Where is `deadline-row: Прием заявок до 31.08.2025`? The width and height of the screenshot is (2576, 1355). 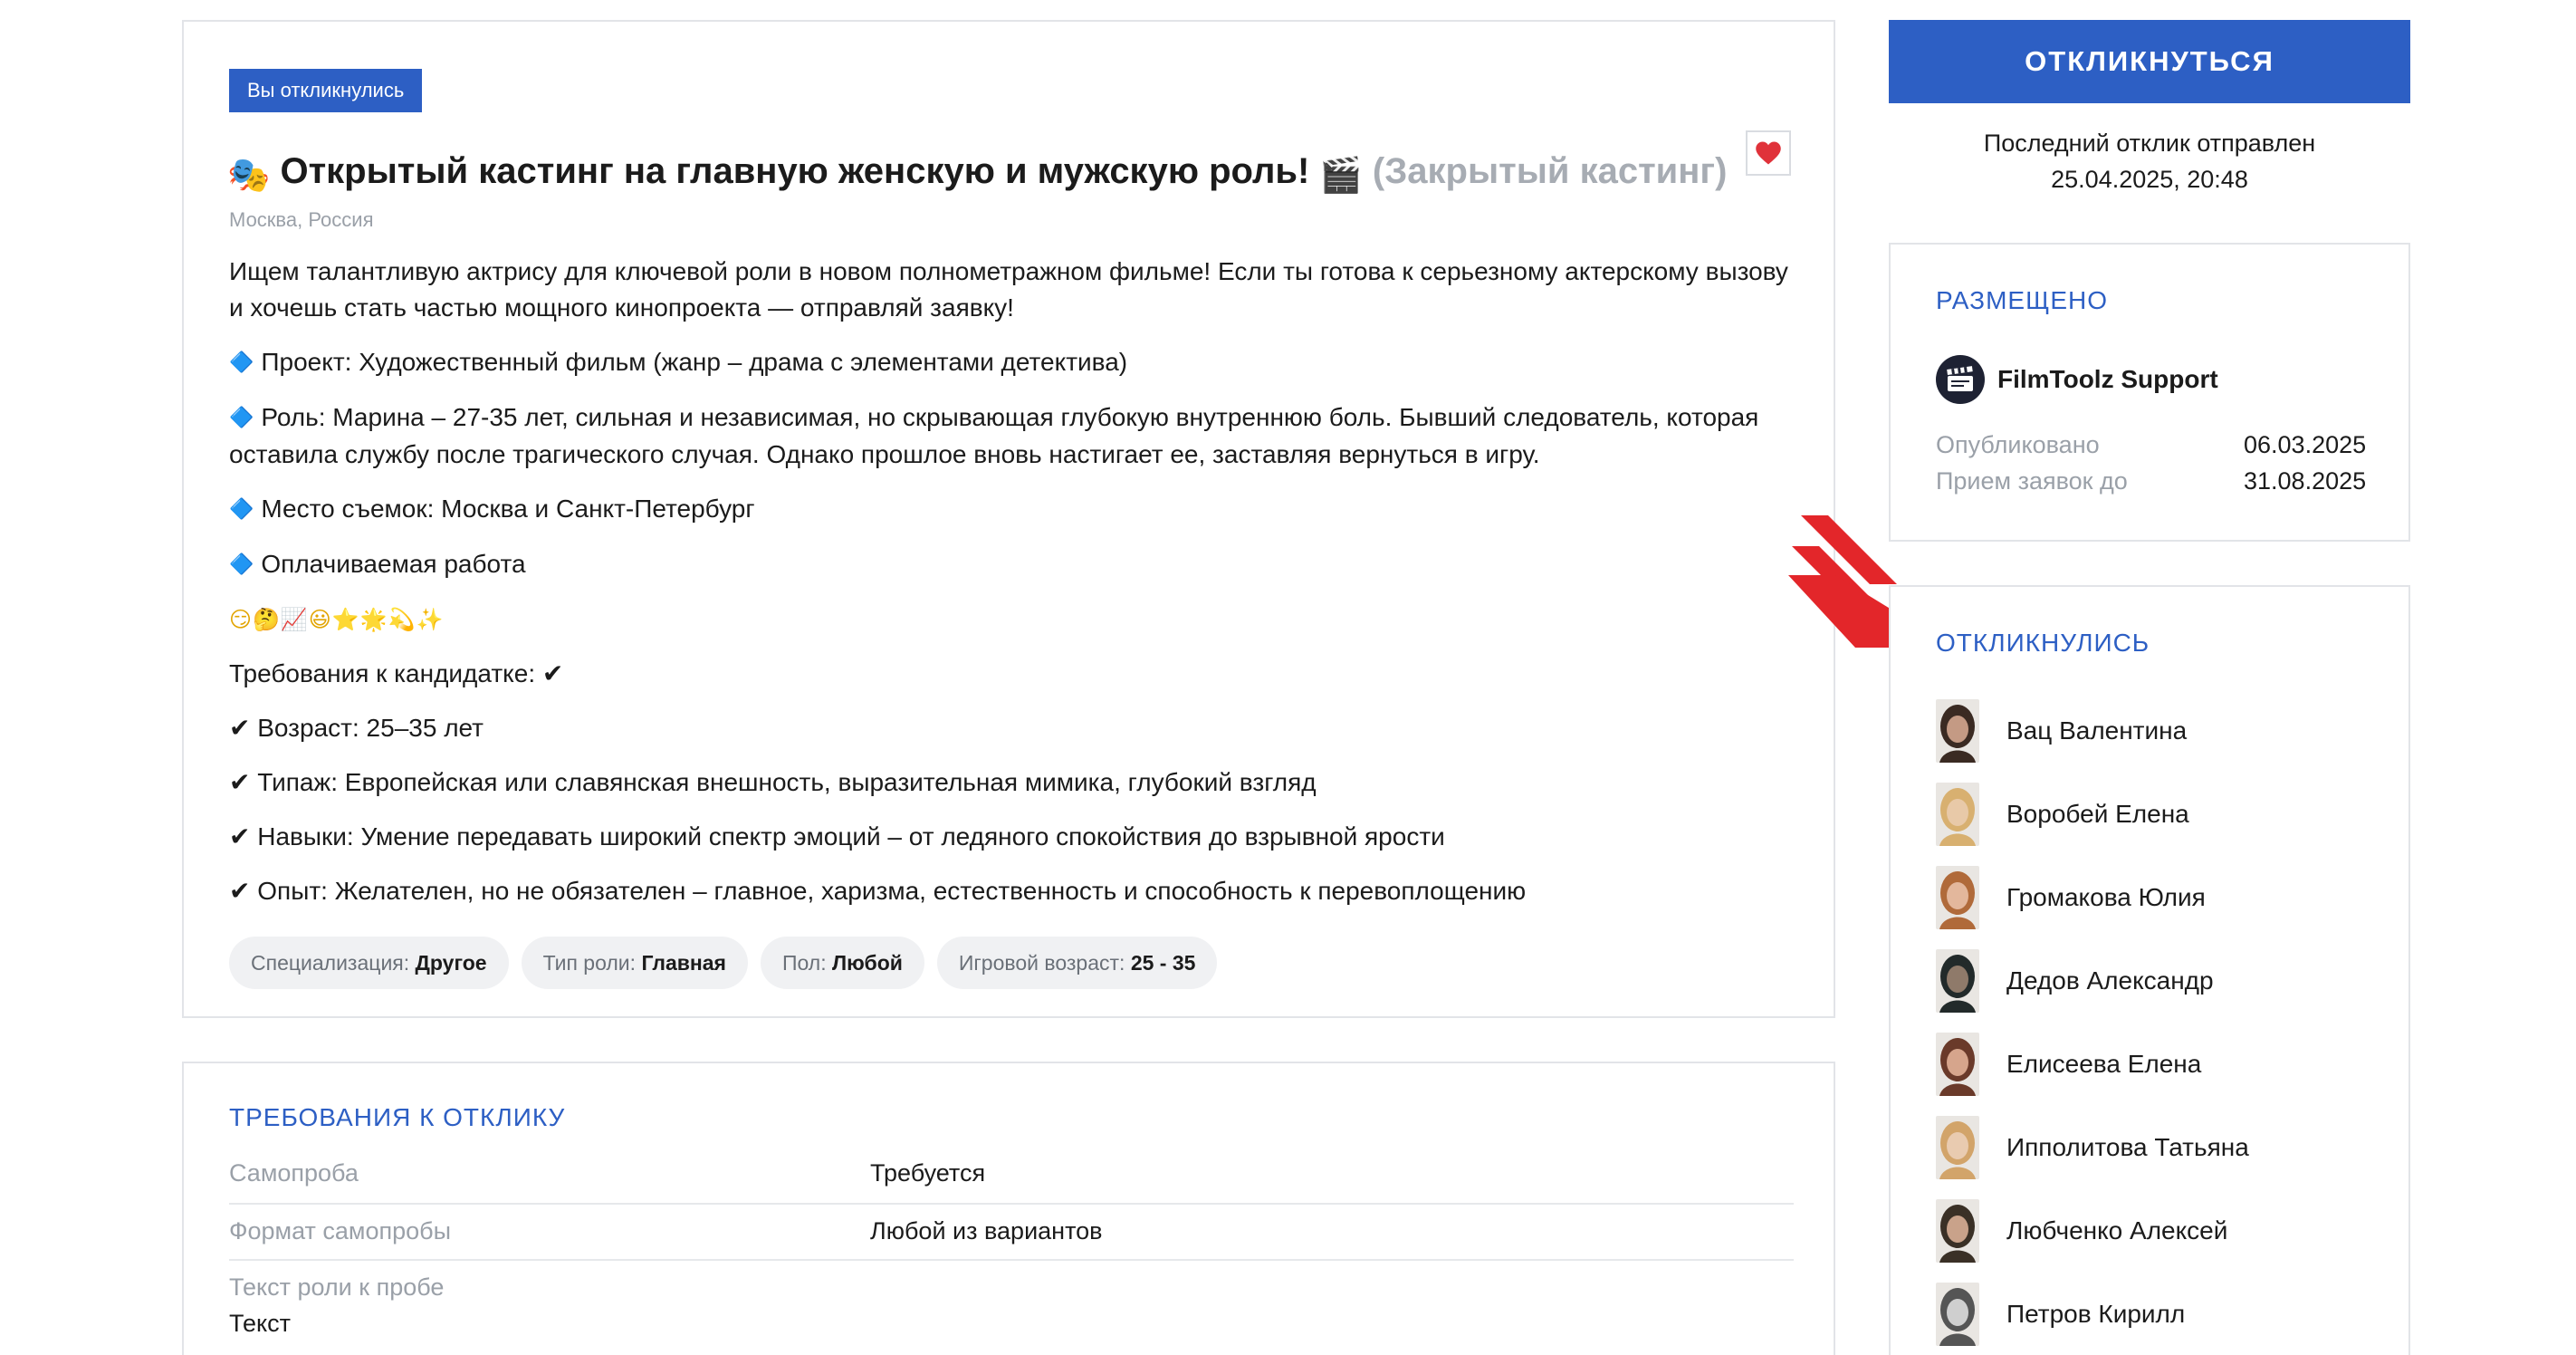
deadline-row: Прием заявок до 31.08.2025 is located at coordinates (2151, 481).